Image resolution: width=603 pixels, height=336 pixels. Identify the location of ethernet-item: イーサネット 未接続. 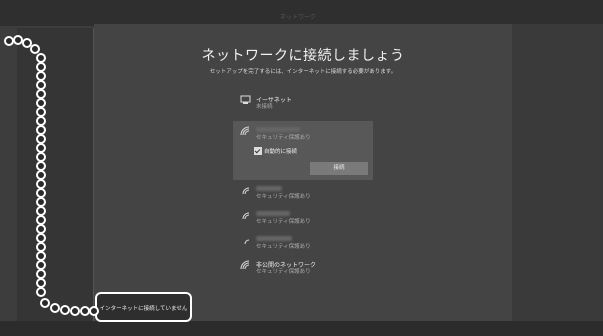
(305, 102).